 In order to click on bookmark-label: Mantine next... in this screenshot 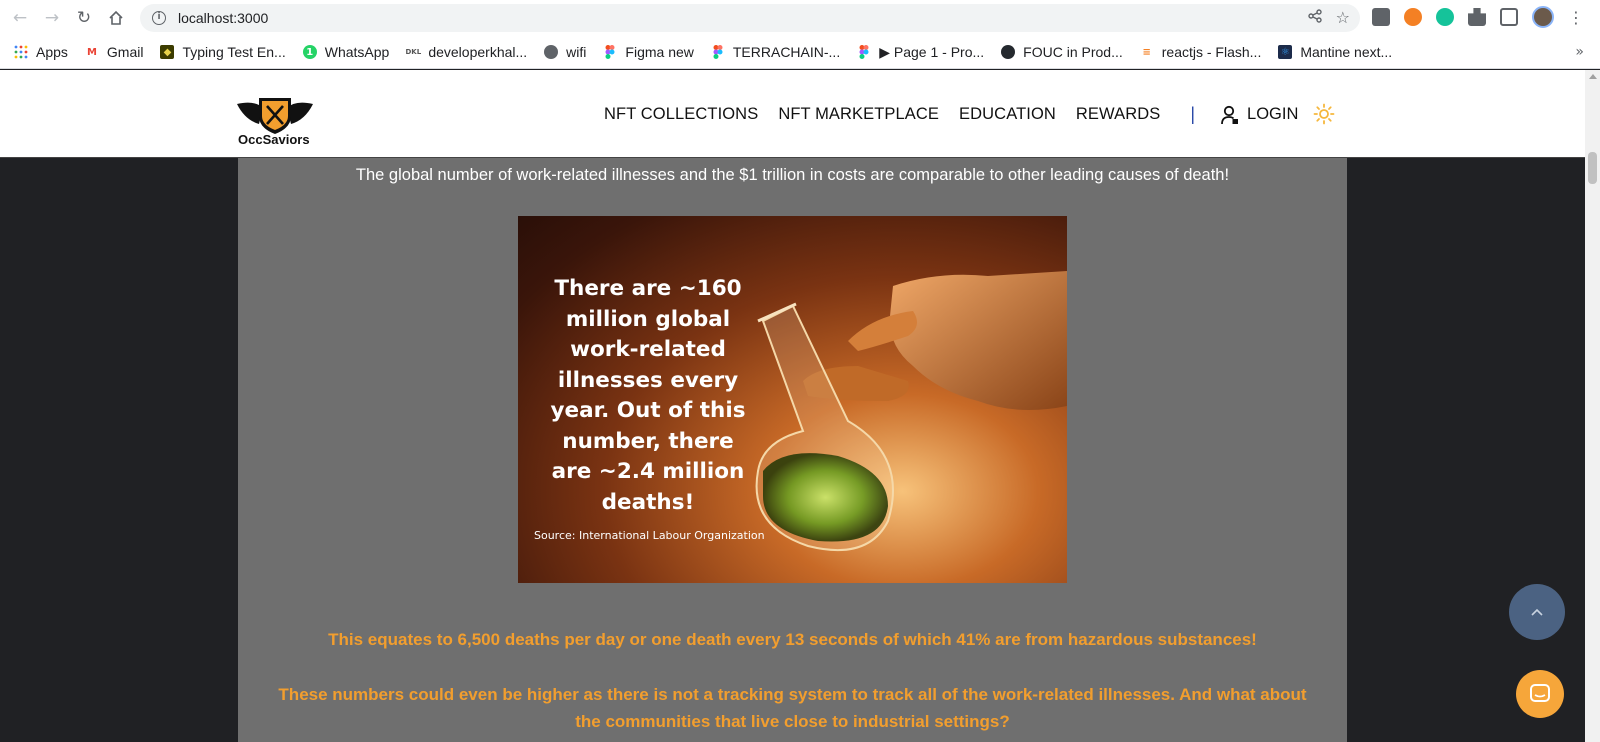, I will do `click(1346, 52)`.